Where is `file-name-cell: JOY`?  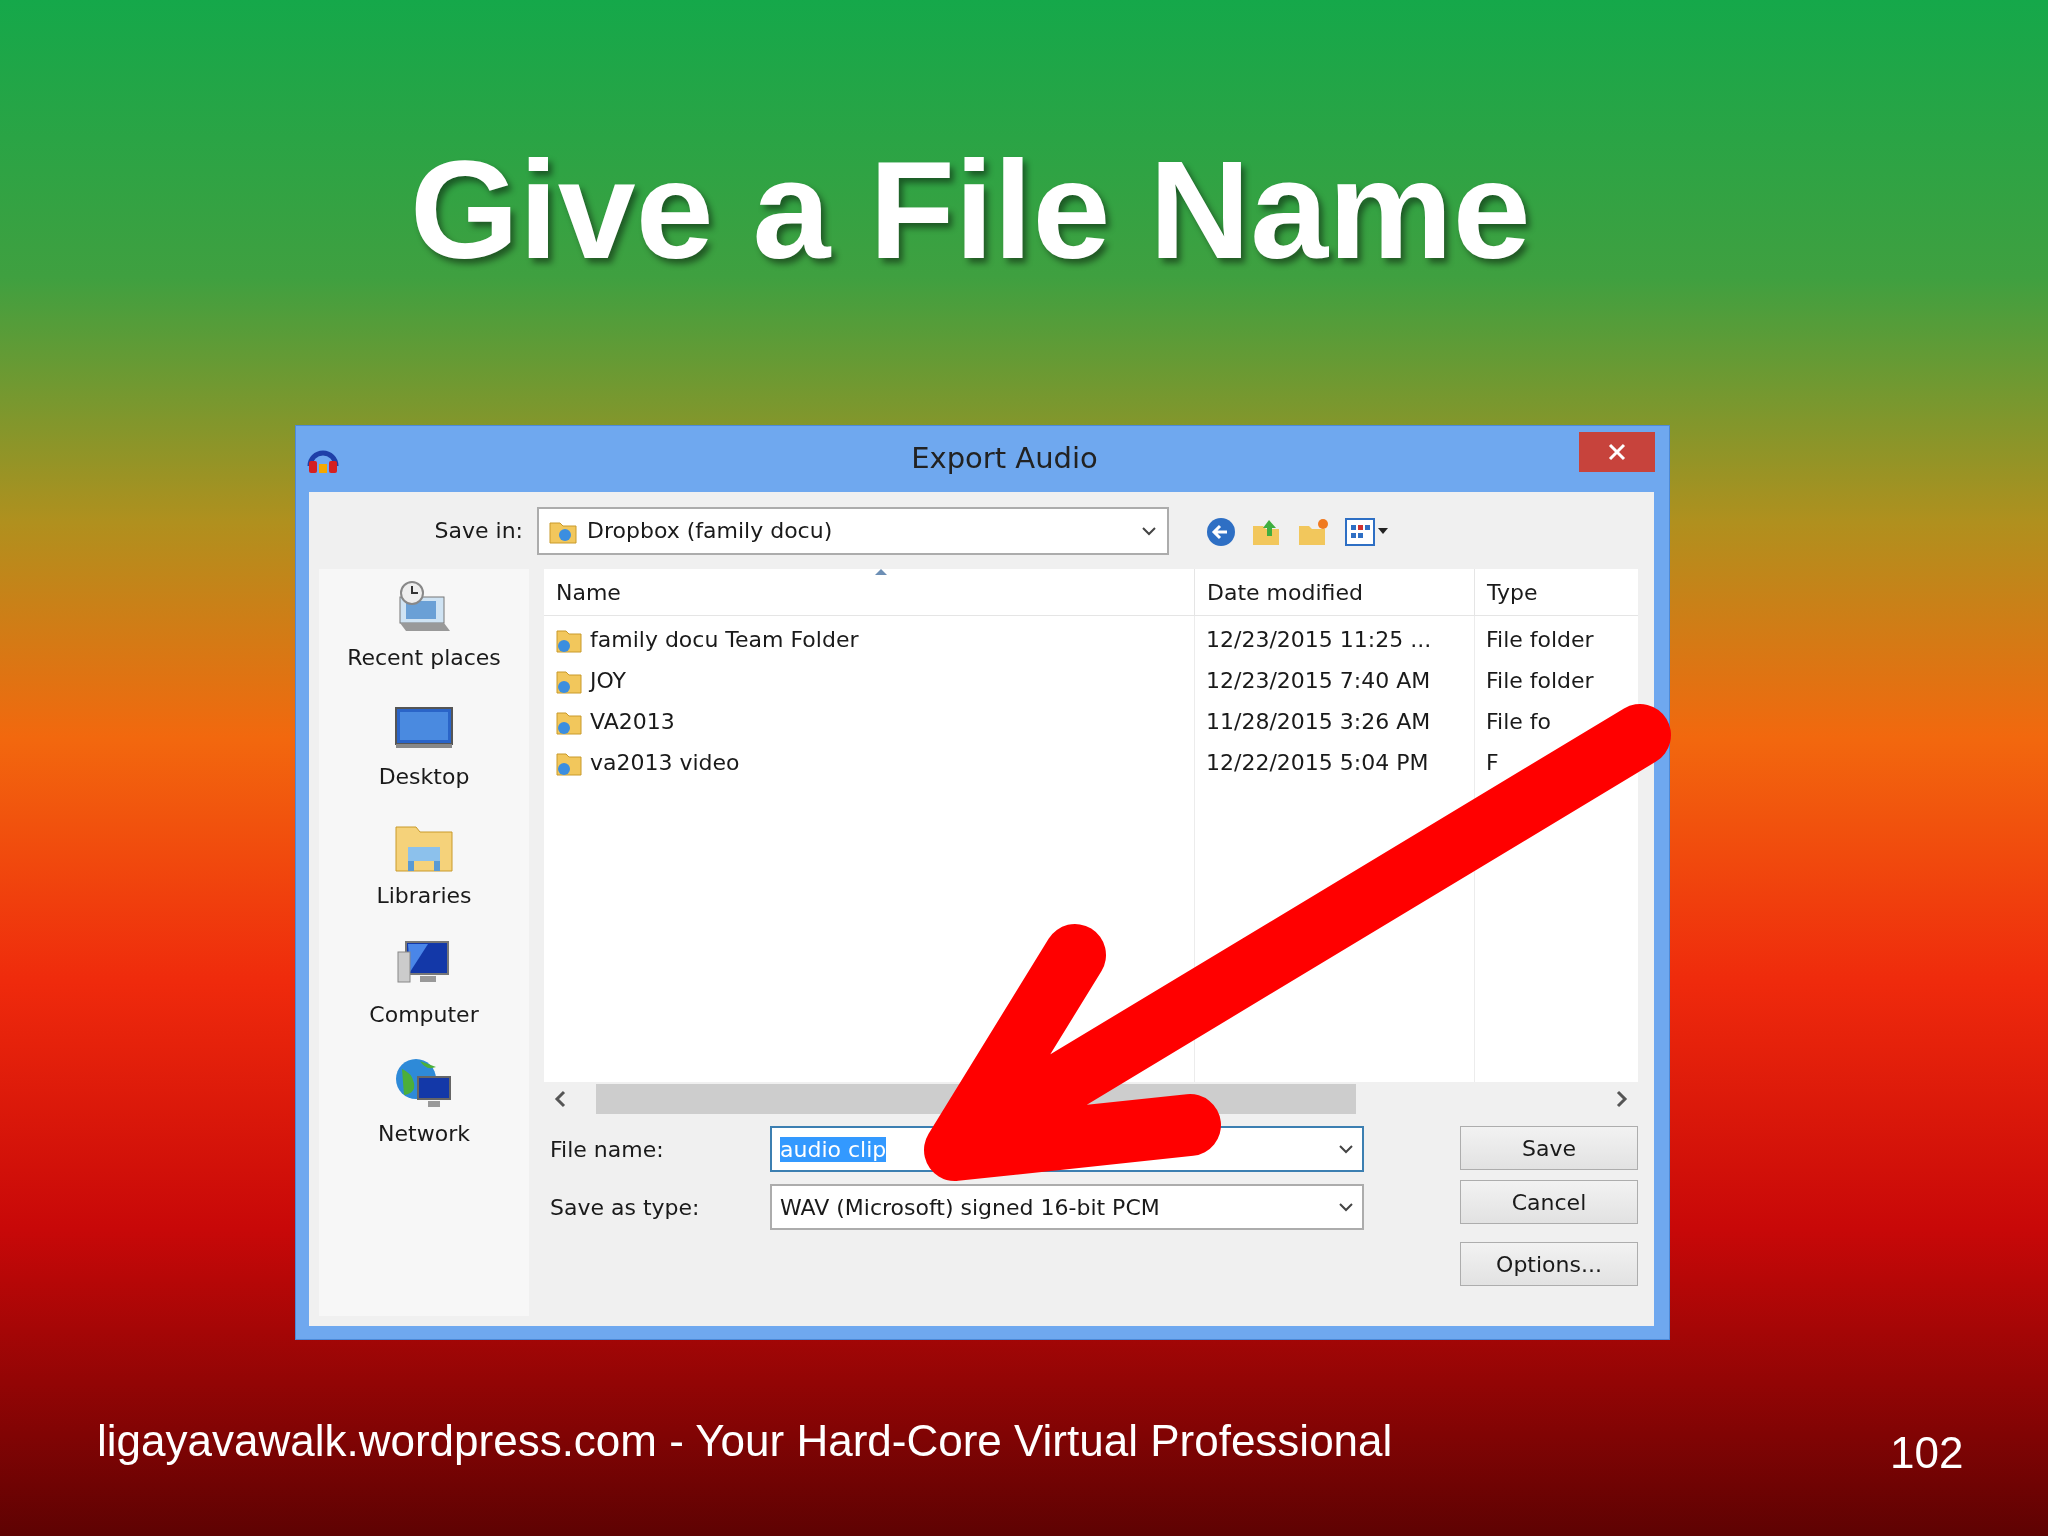
file-name-cell: JOY is located at coordinates (608, 680).